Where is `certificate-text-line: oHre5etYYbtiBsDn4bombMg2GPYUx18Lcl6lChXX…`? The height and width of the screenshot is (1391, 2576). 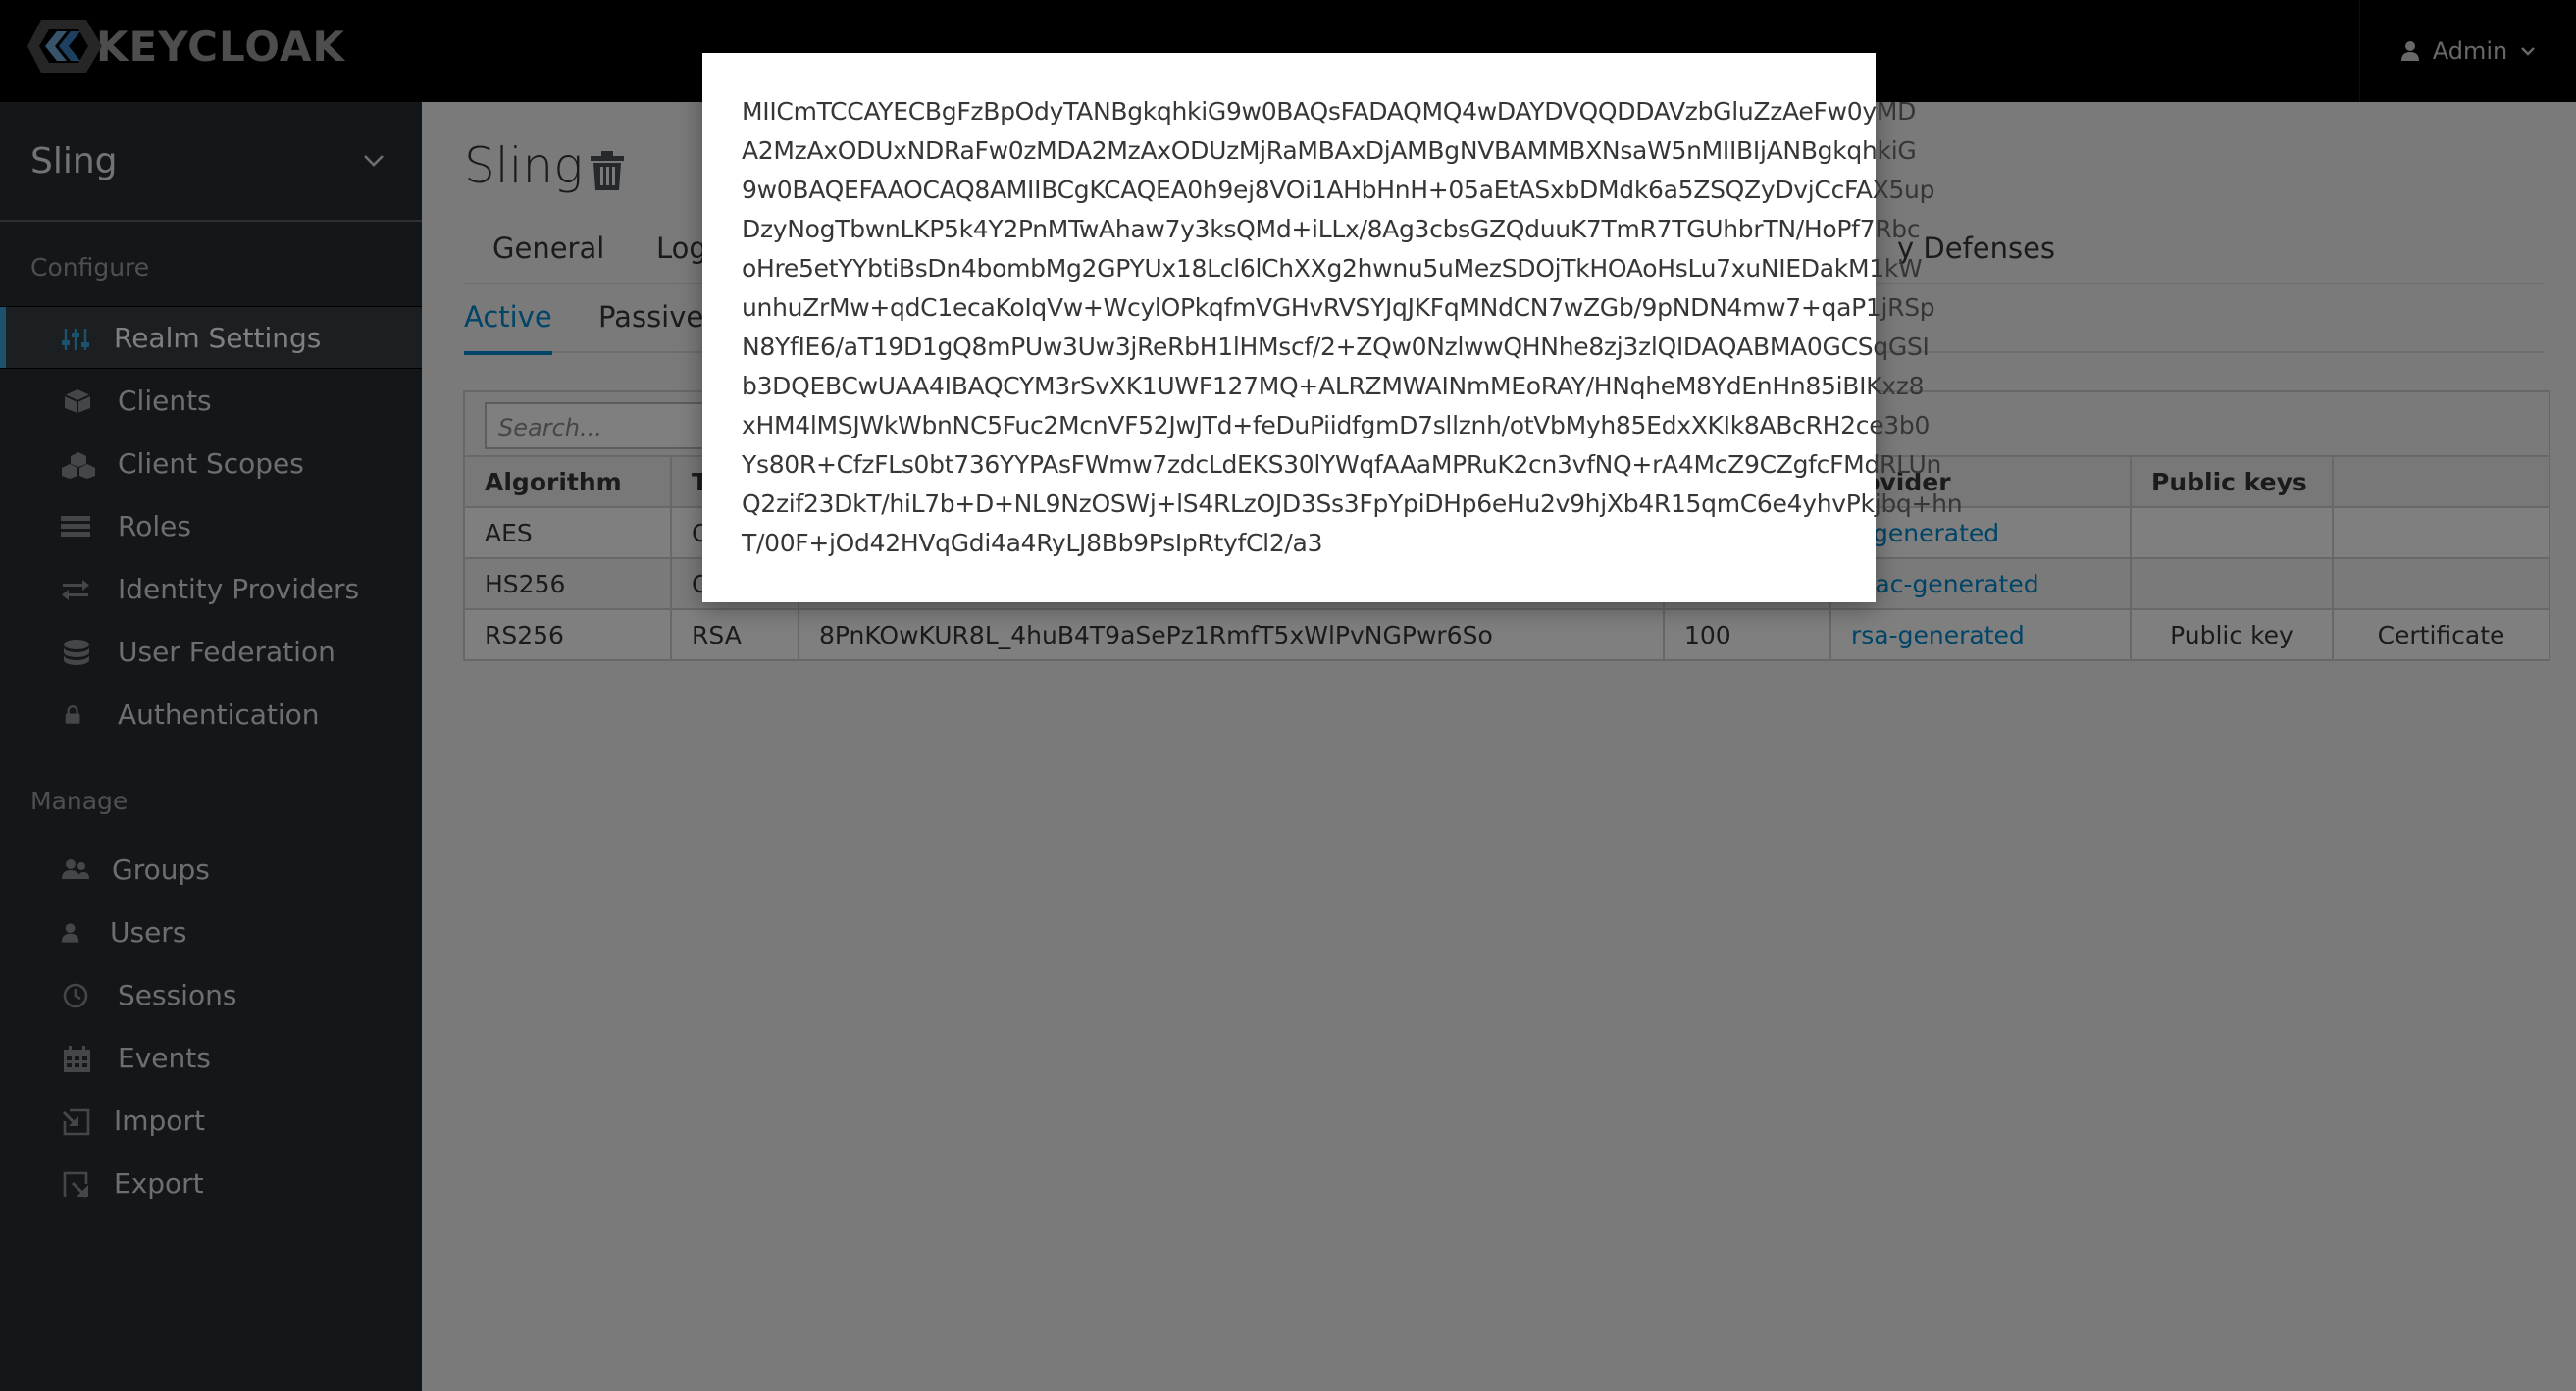
certificate-text-line: oHre5etYYbtiBsDn4bombMg2GPYUx18Lcl6lChXX… is located at coordinates (1332, 268).